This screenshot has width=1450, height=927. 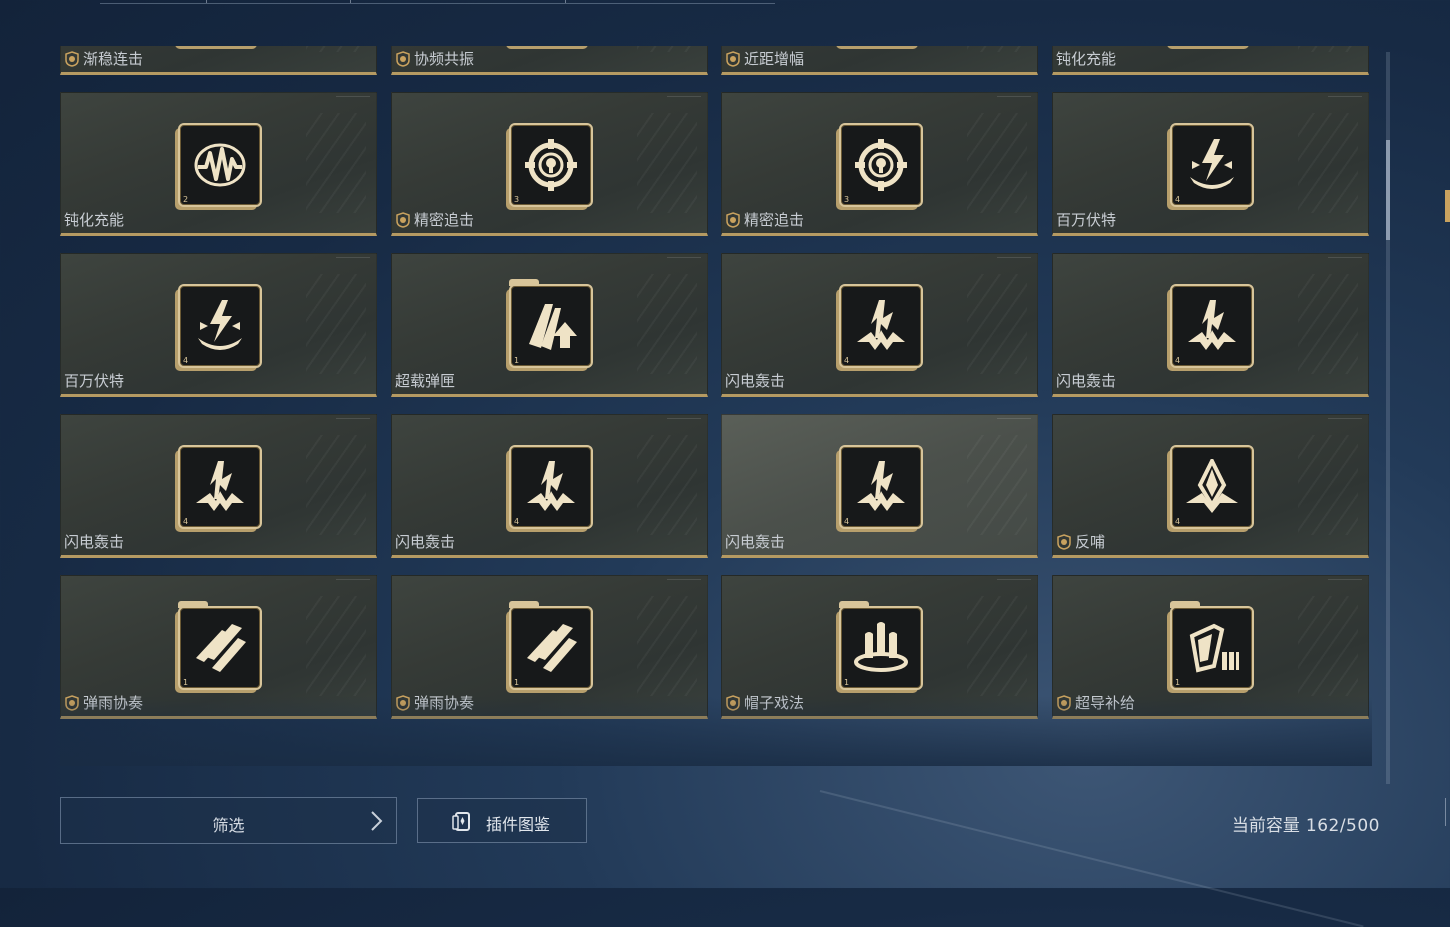 I want to click on plugin-card: 钝化充能, so click(x=1210, y=60).